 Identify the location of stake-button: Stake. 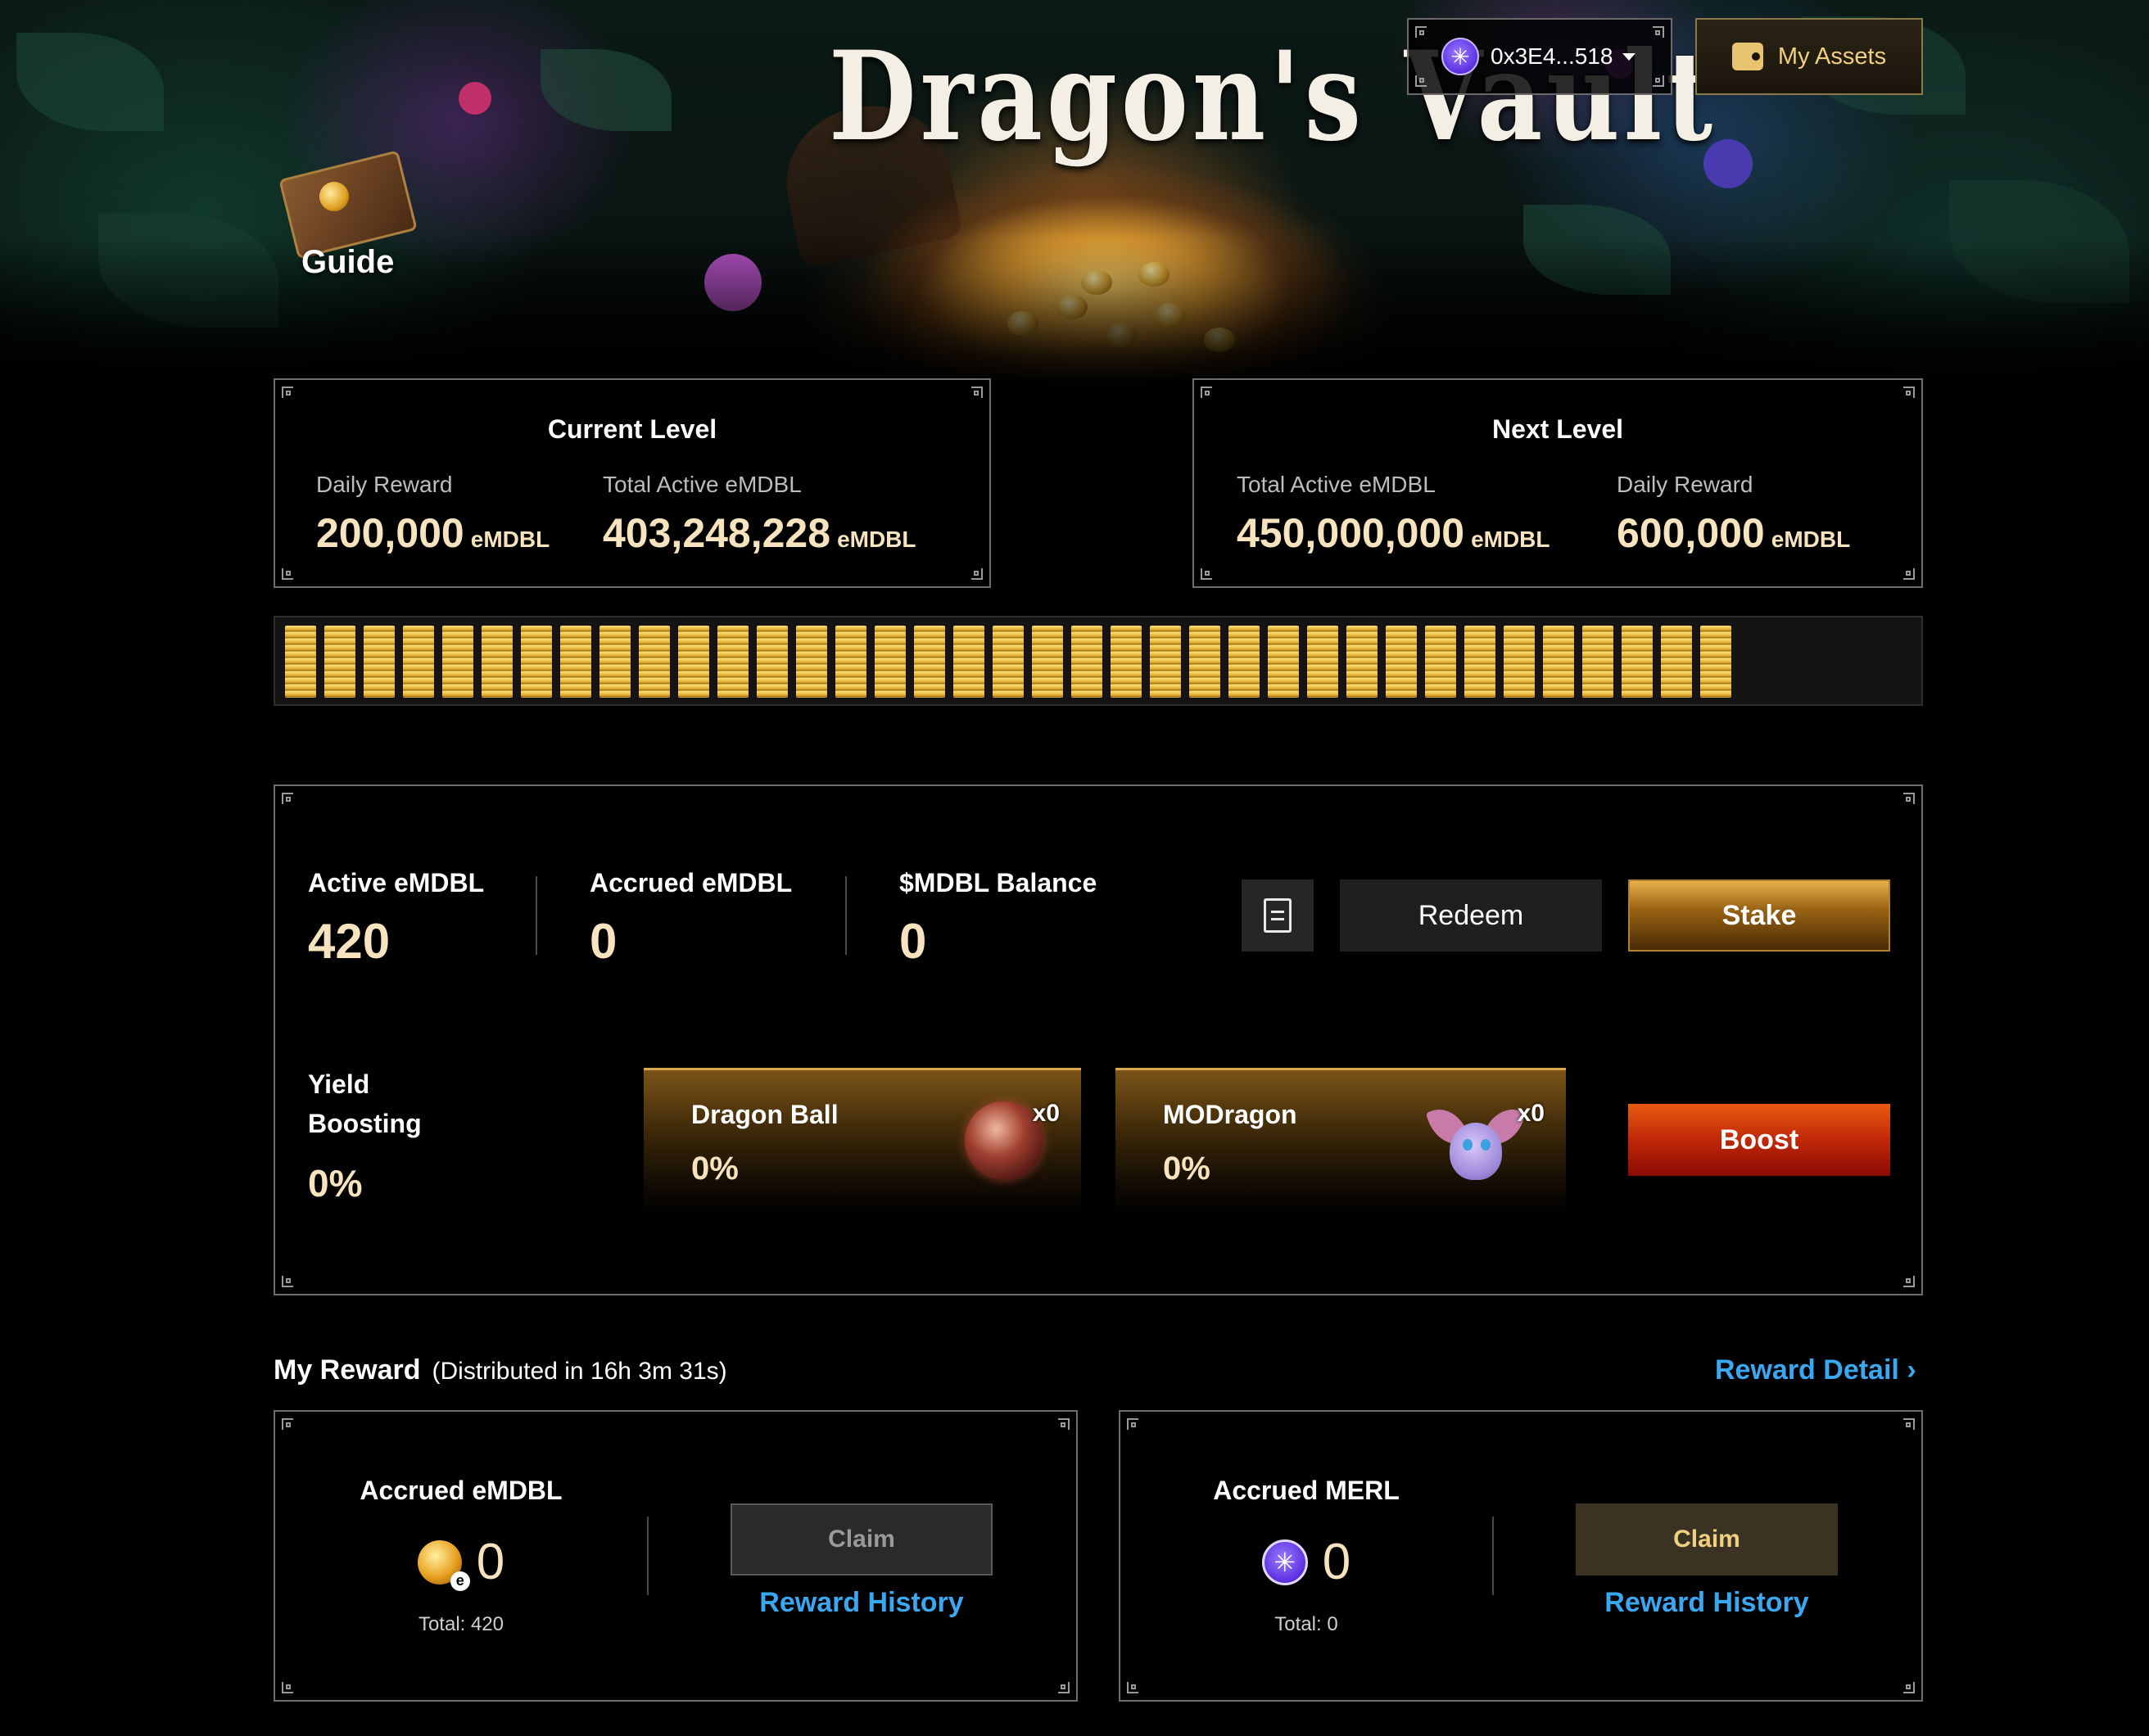
(1759, 915).